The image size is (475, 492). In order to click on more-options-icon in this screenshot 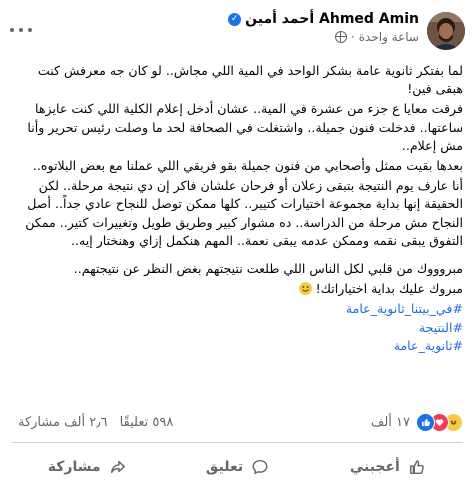, I will do `click(21, 30)`.